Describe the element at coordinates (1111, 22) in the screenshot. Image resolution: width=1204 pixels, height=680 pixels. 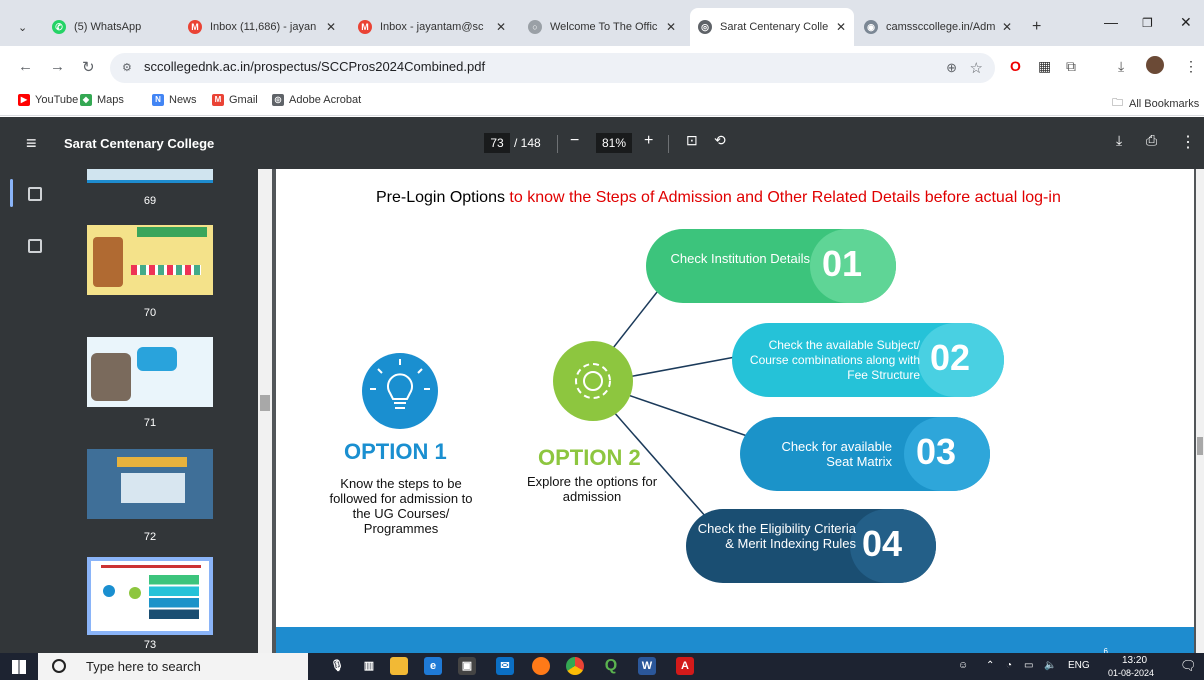
I see `minimize-icon: —` at that location.